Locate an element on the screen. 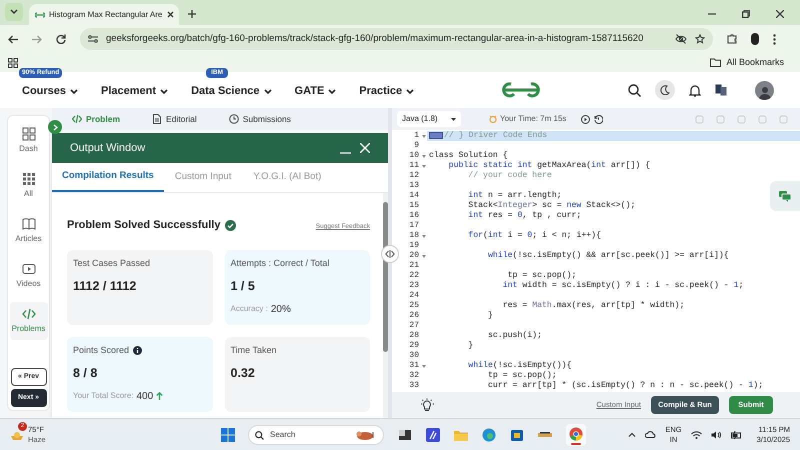 Image resolution: width=800 pixels, height=450 pixels. logo-icon is located at coordinates (521, 90).